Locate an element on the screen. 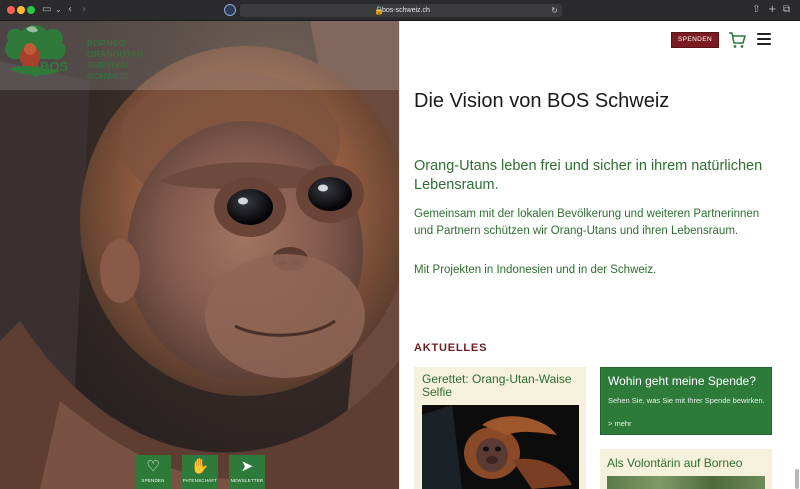 This screenshot has width=800, height=489. quick-newsletter-label: NEWSLETTER is located at coordinates (247, 480).